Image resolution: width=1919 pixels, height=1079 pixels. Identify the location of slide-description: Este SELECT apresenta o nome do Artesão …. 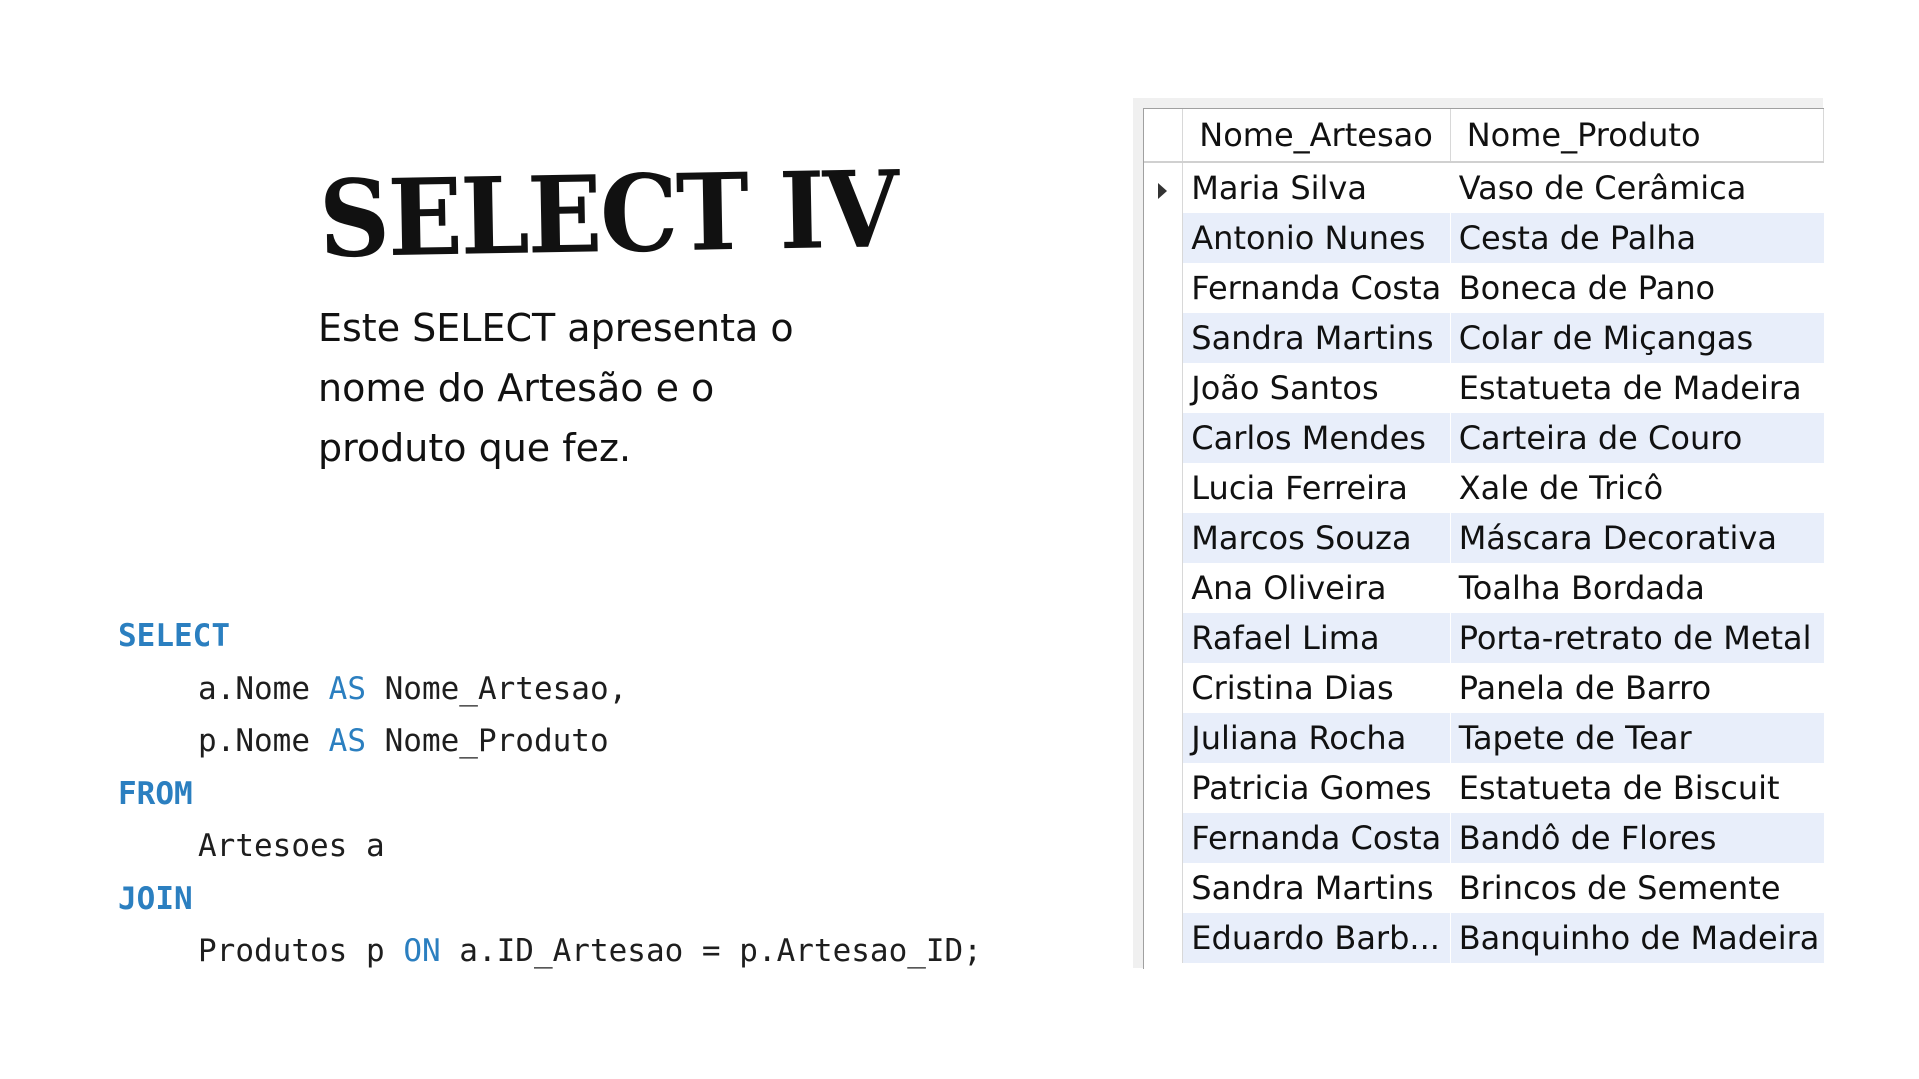
(578, 388).